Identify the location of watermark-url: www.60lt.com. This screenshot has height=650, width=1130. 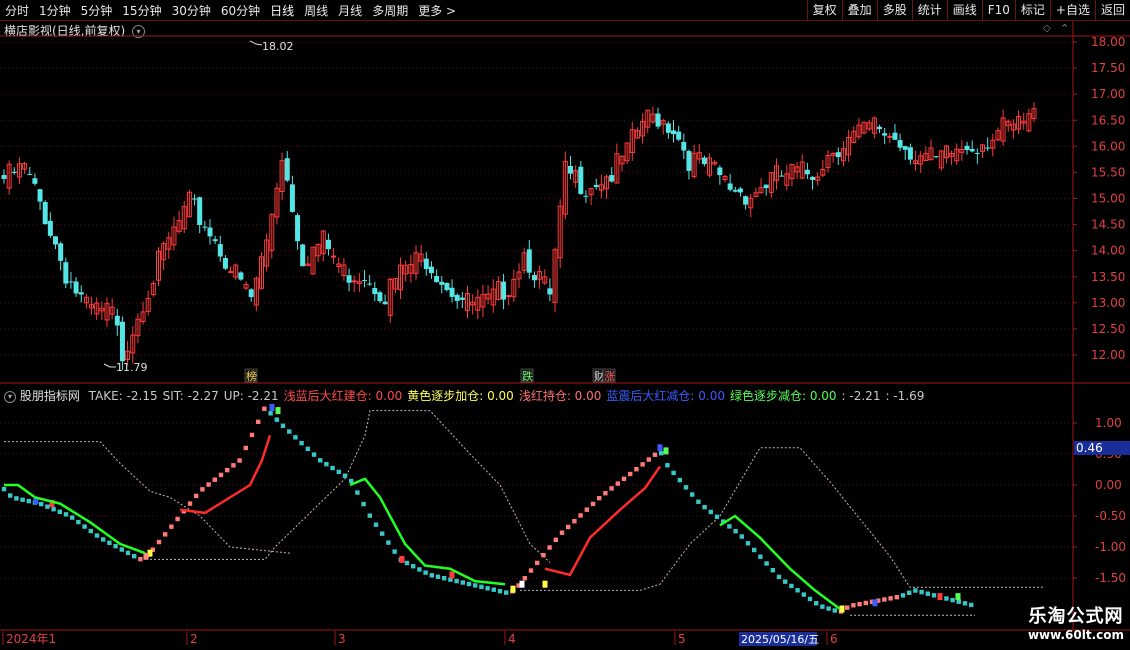
(1075, 635).